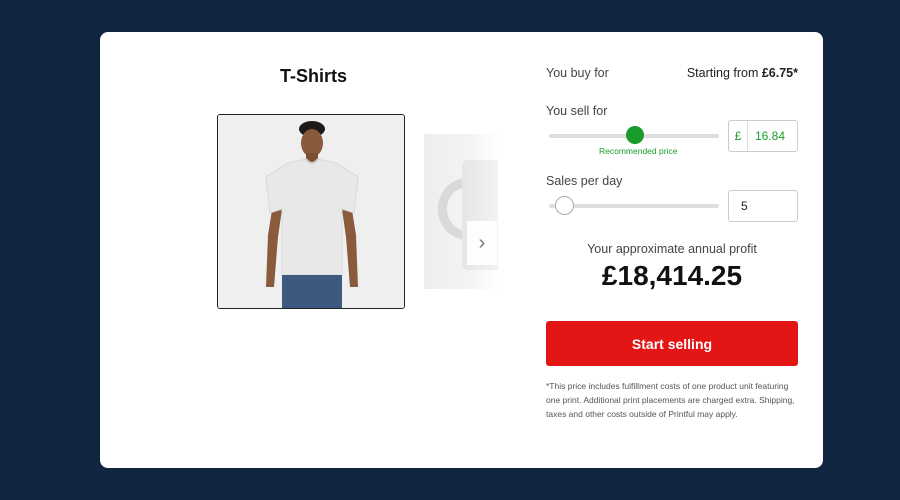  Describe the element at coordinates (634, 206) in the screenshot. I see `sales-slider-track` at that location.